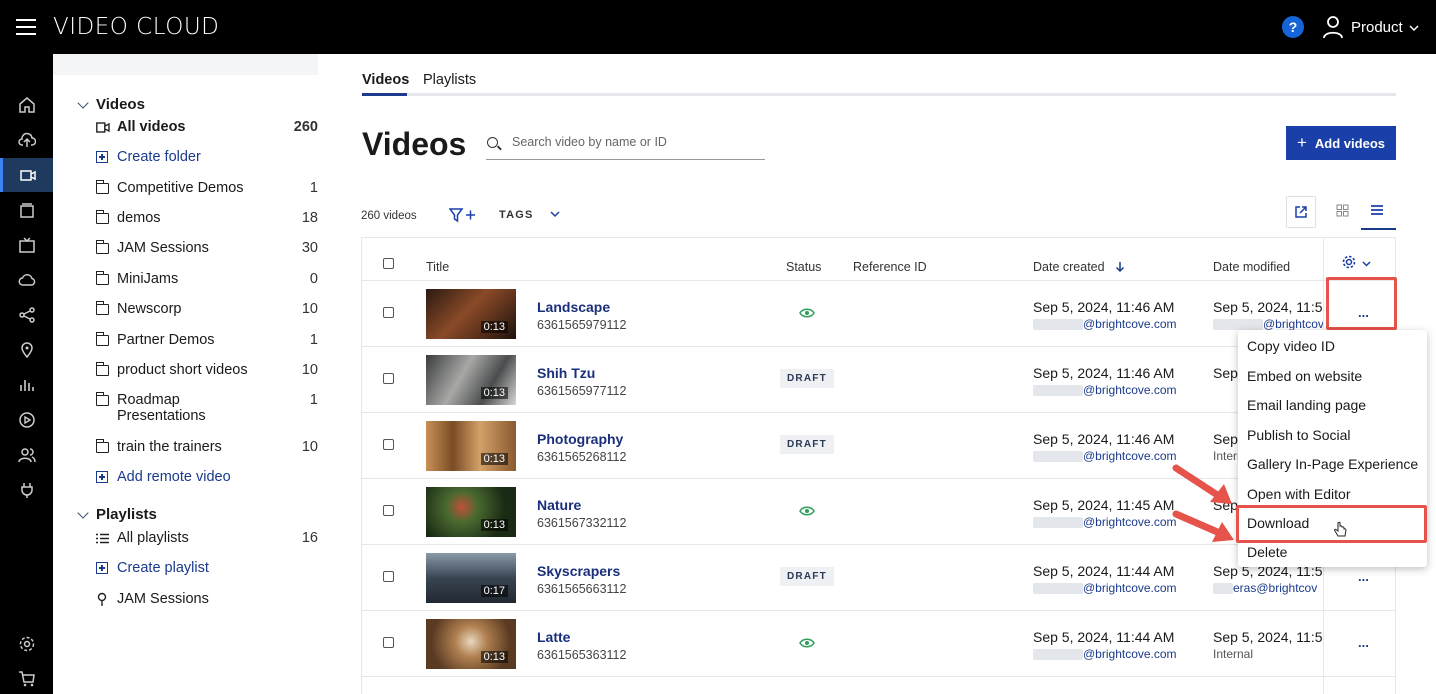 The height and width of the screenshot is (694, 1436). Describe the element at coordinates (26, 315) in the screenshot. I see `social-icon` at that location.